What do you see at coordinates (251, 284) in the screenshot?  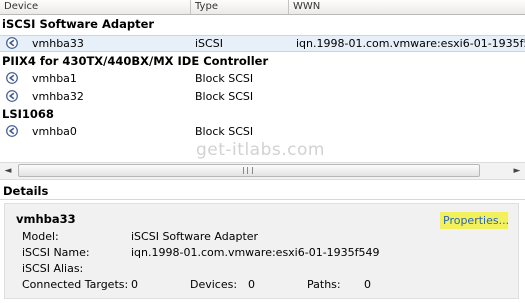 I see `devices-value: 0` at bounding box center [251, 284].